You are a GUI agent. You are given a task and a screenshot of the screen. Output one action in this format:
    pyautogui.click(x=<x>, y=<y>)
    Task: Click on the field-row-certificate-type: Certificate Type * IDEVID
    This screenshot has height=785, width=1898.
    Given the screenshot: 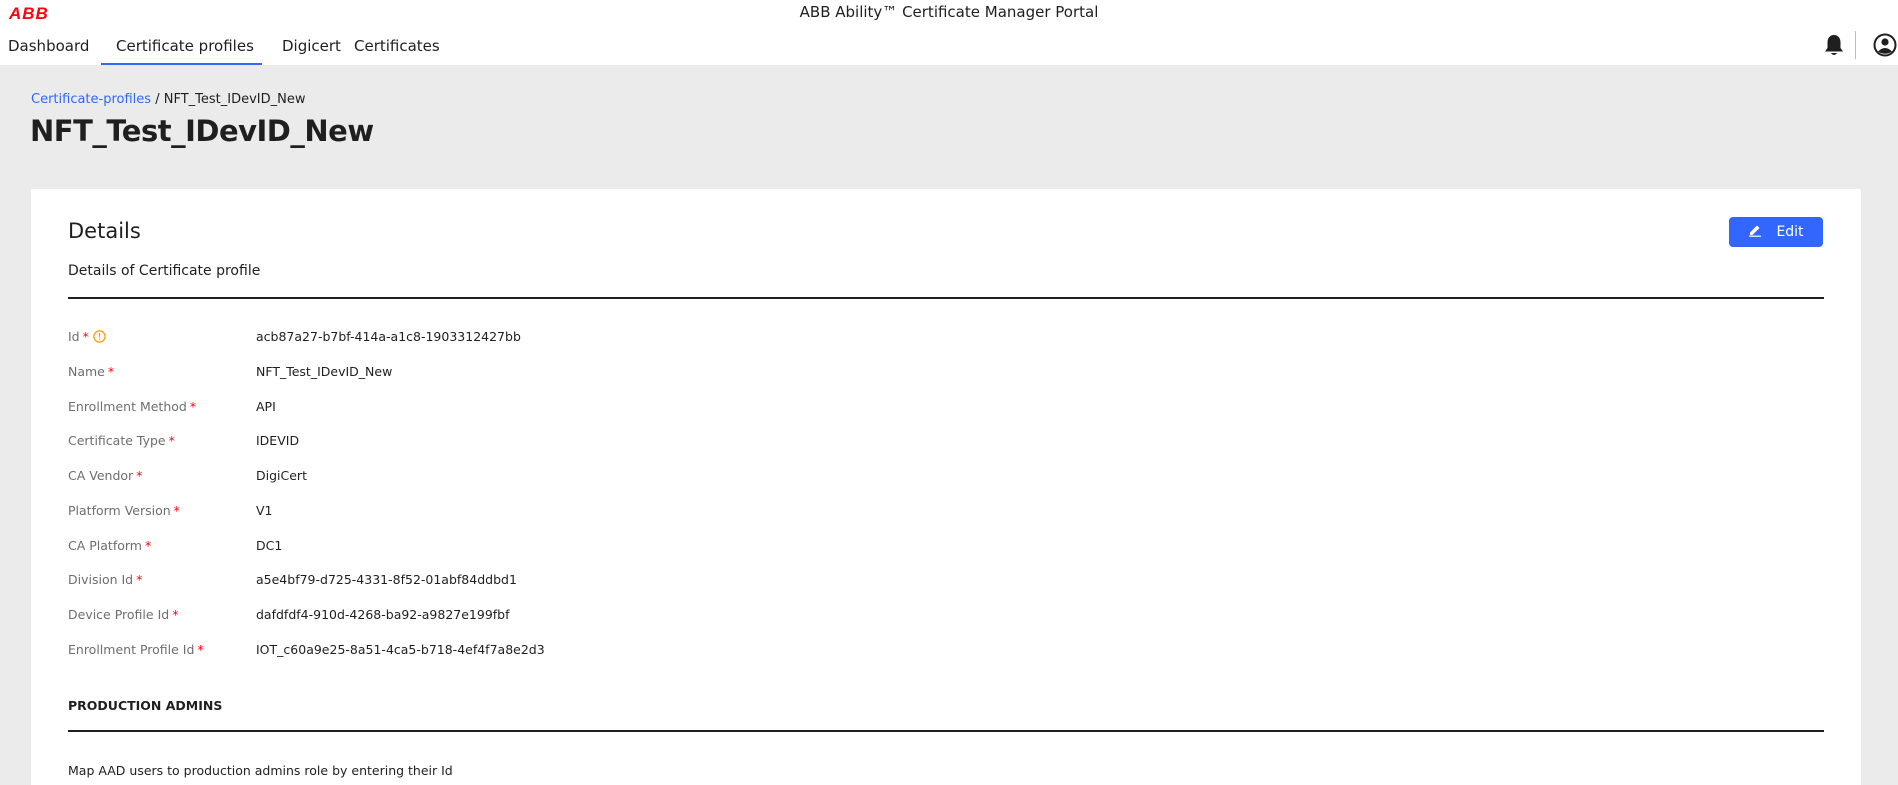 What is the action you would take?
    pyautogui.click(x=183, y=443)
    